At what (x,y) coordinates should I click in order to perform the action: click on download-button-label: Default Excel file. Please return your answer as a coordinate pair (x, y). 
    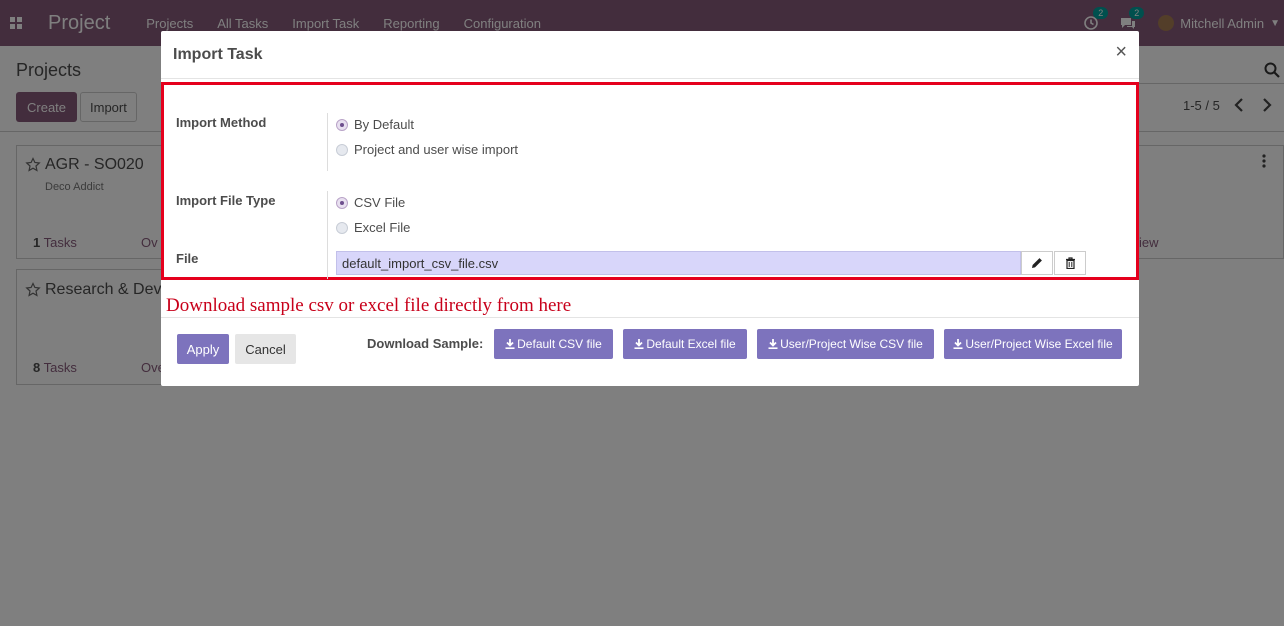
    Looking at the image, I should click on (691, 344).